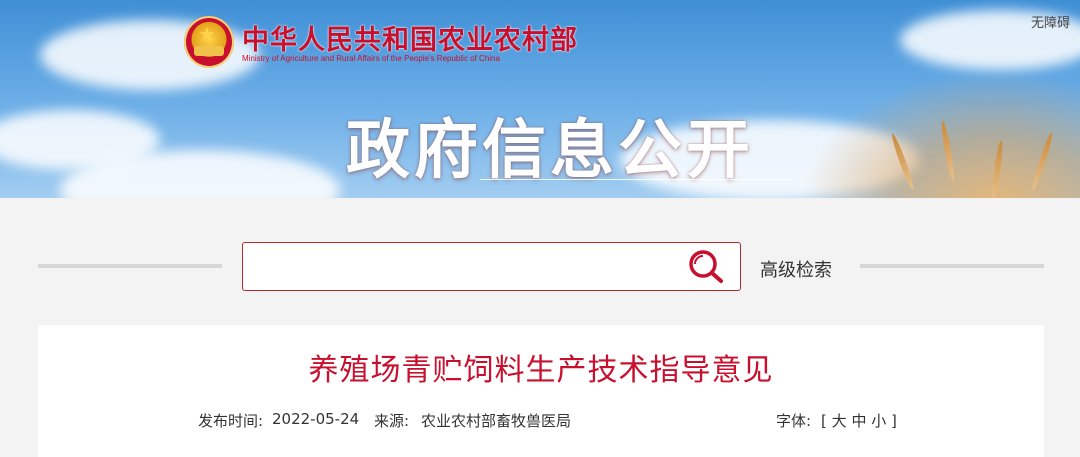 Image resolution: width=1080 pixels, height=457 pixels. Describe the element at coordinates (706, 266) in the screenshot. I see `search-icon` at that location.